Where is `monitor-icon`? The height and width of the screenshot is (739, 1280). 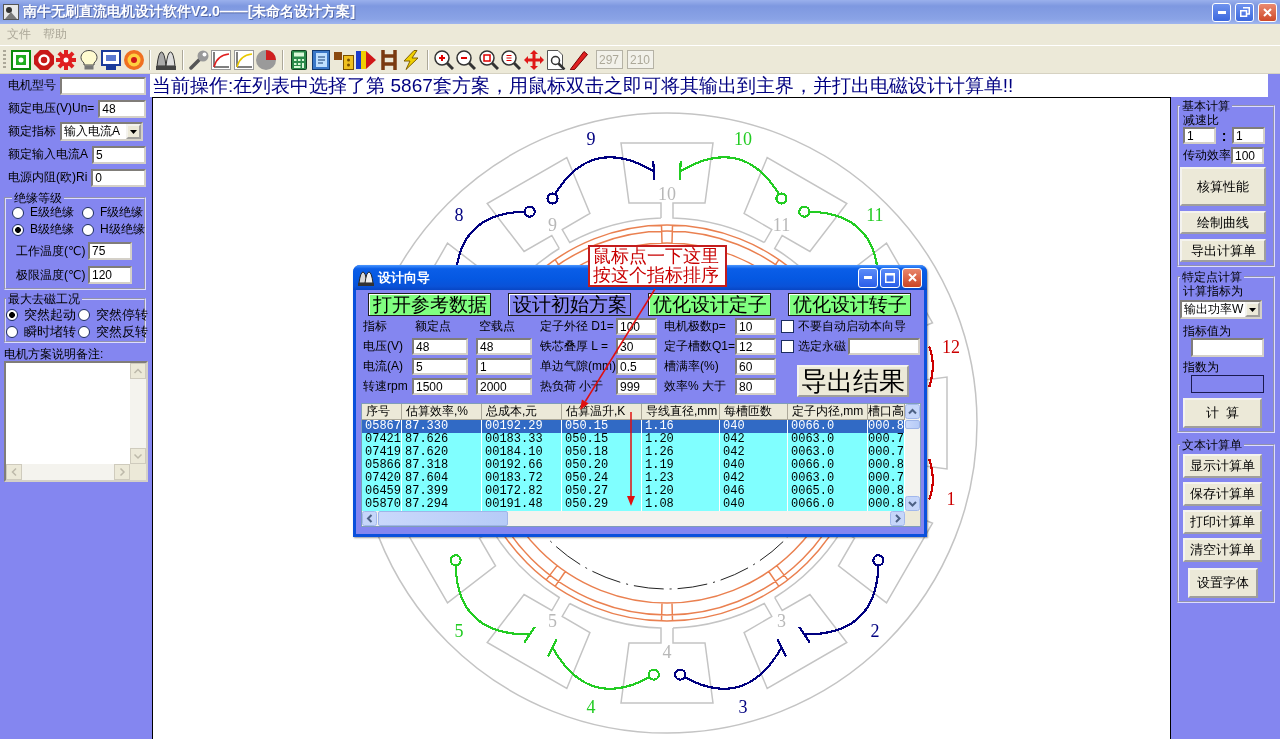
monitor-icon is located at coordinates (111, 59).